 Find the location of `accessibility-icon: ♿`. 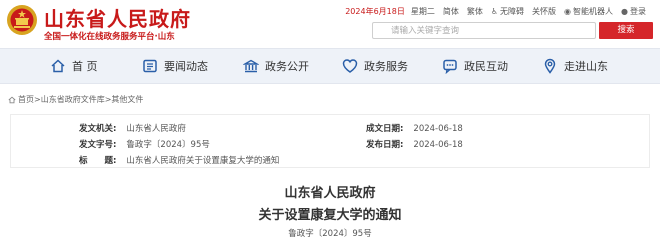

accessibility-icon: ♿ is located at coordinates (494, 11).